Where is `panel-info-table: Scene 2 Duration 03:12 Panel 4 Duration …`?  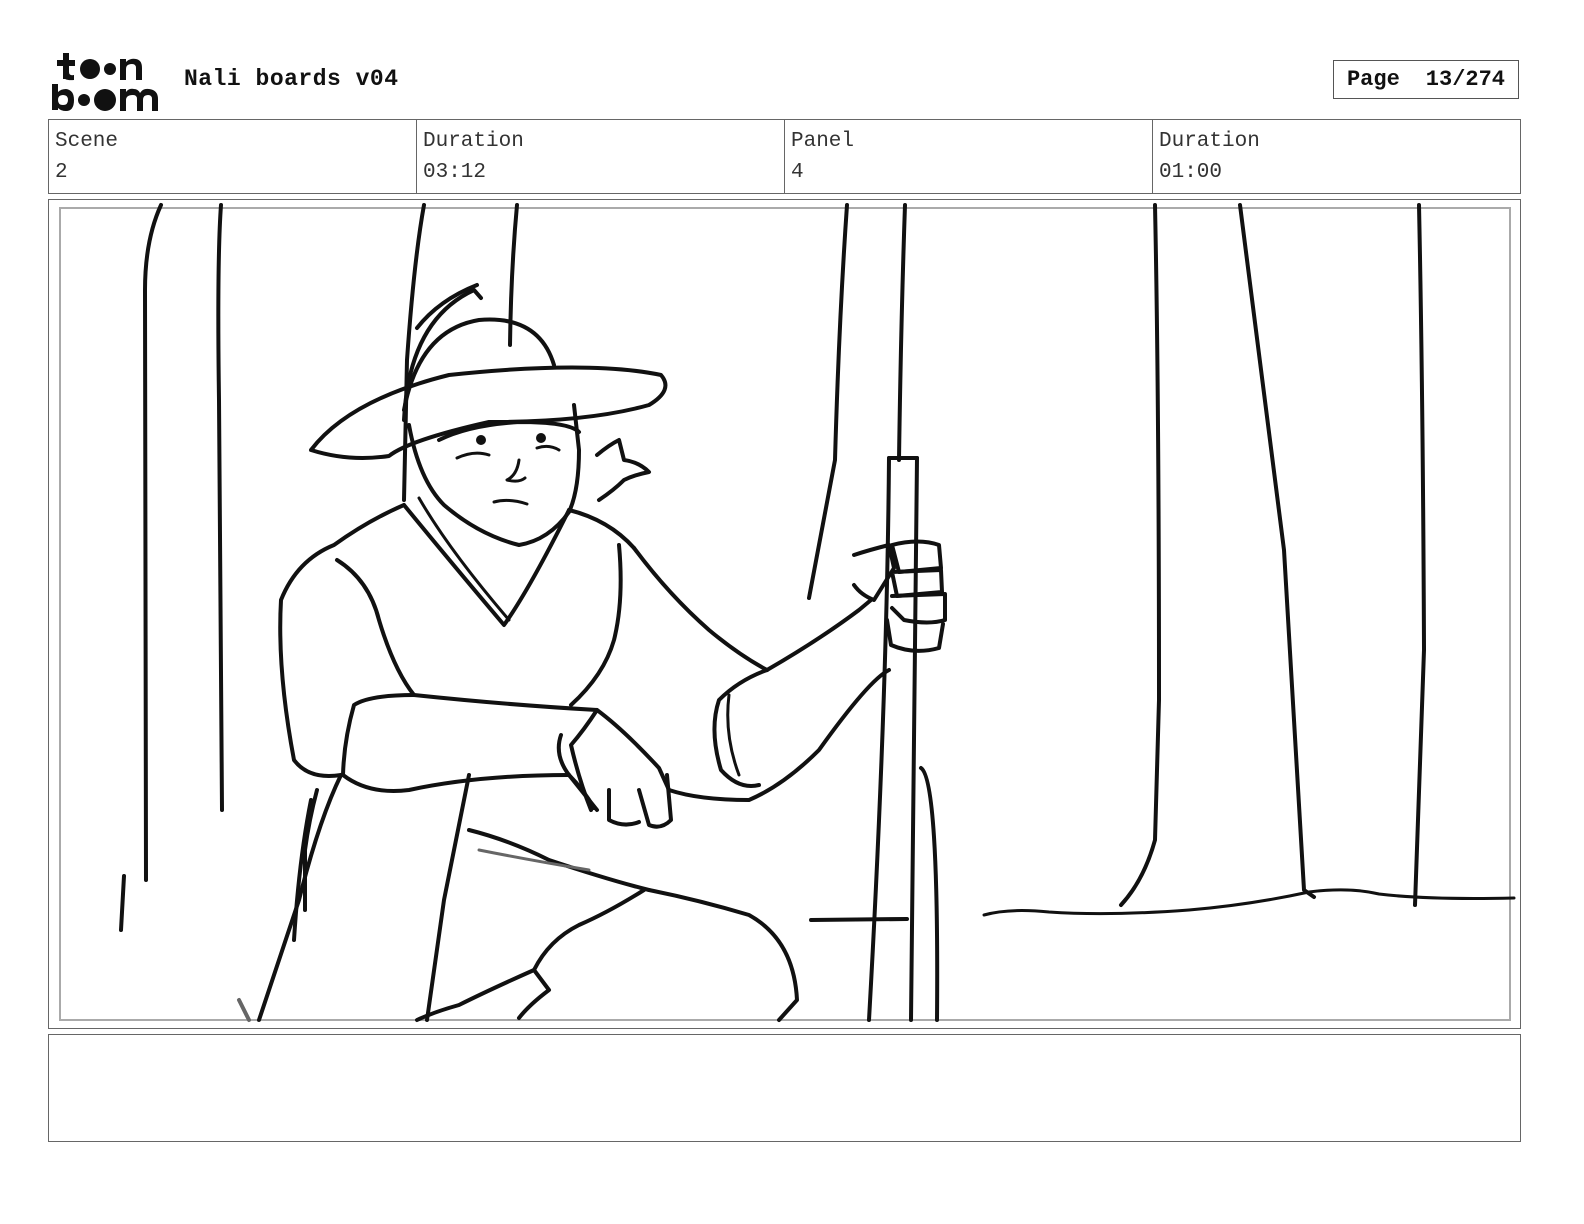 panel-info-table: Scene 2 Duration 03:12 Panel 4 Duration … is located at coordinates (784, 156).